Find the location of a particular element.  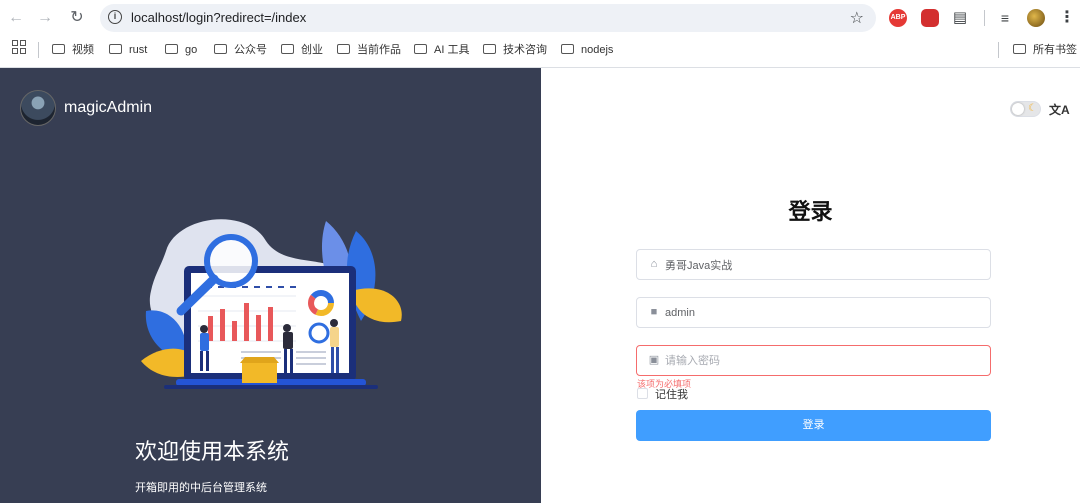

bookmark-star-icon: ☆ is located at coordinates (857, 18).